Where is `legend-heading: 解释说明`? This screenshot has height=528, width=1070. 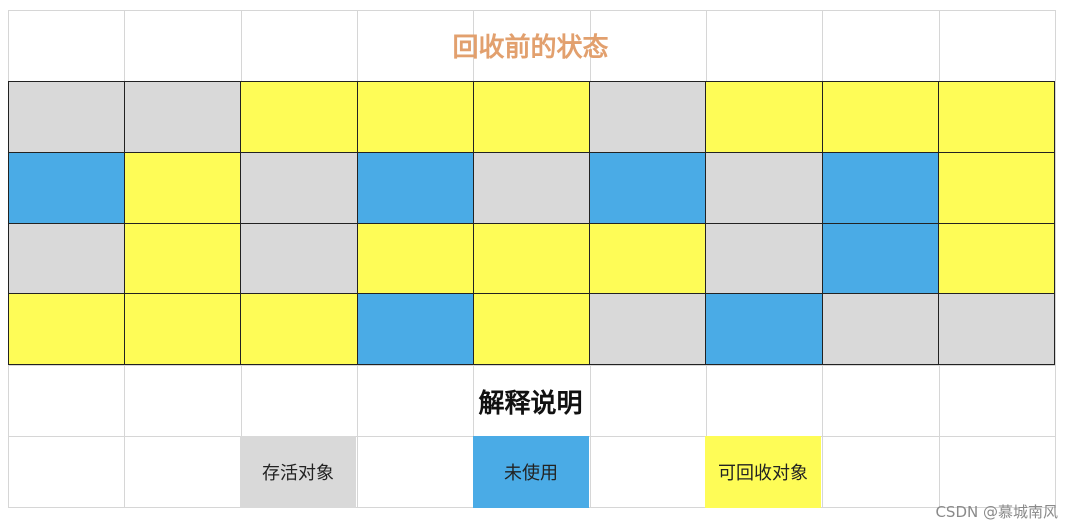 legend-heading: 解释说明 is located at coordinates (530, 404).